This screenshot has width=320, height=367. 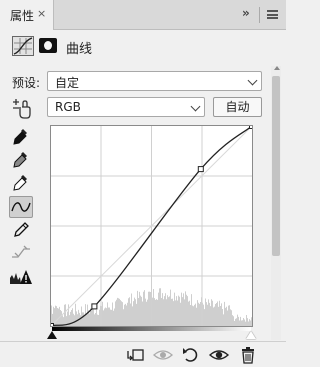 What do you see at coordinates (163, 355) in the screenshot?
I see `view-previous-state-icon` at bounding box center [163, 355].